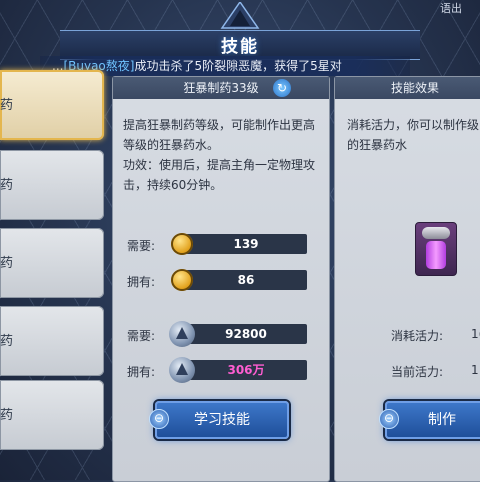  What do you see at coordinates (52, 263) in the screenshot?
I see `skill-list-item-3: 药` at bounding box center [52, 263].